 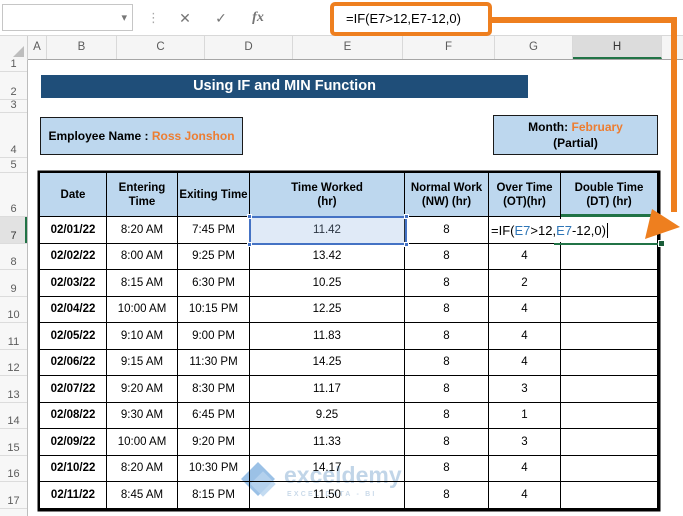 I want to click on enter-icon: ✓, so click(x=221, y=18).